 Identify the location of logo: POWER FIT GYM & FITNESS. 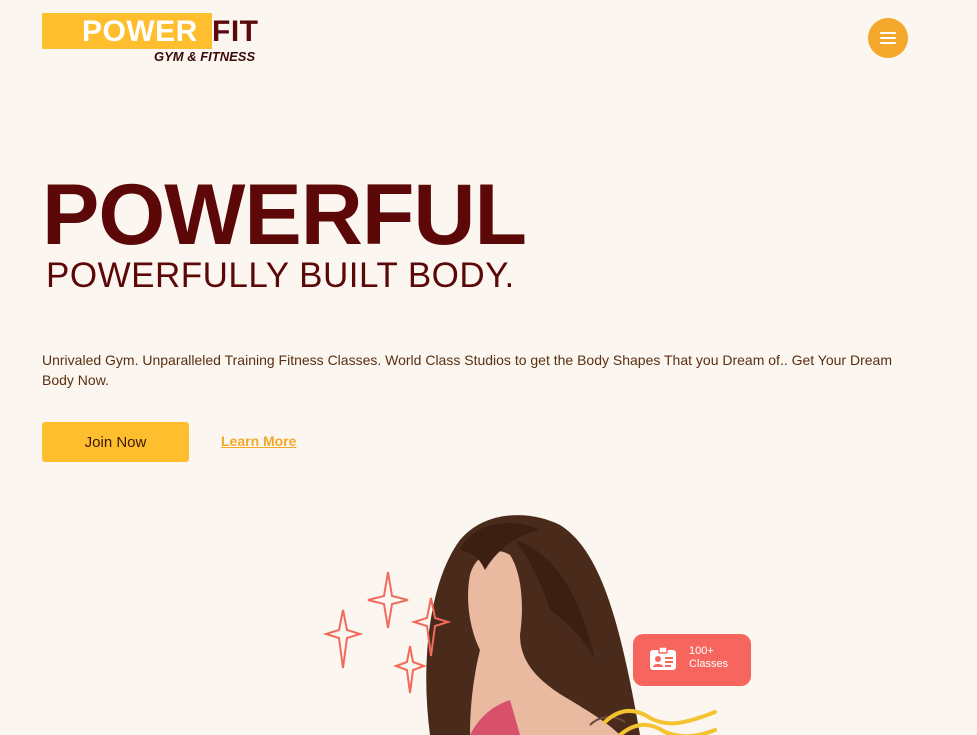
(150, 39).